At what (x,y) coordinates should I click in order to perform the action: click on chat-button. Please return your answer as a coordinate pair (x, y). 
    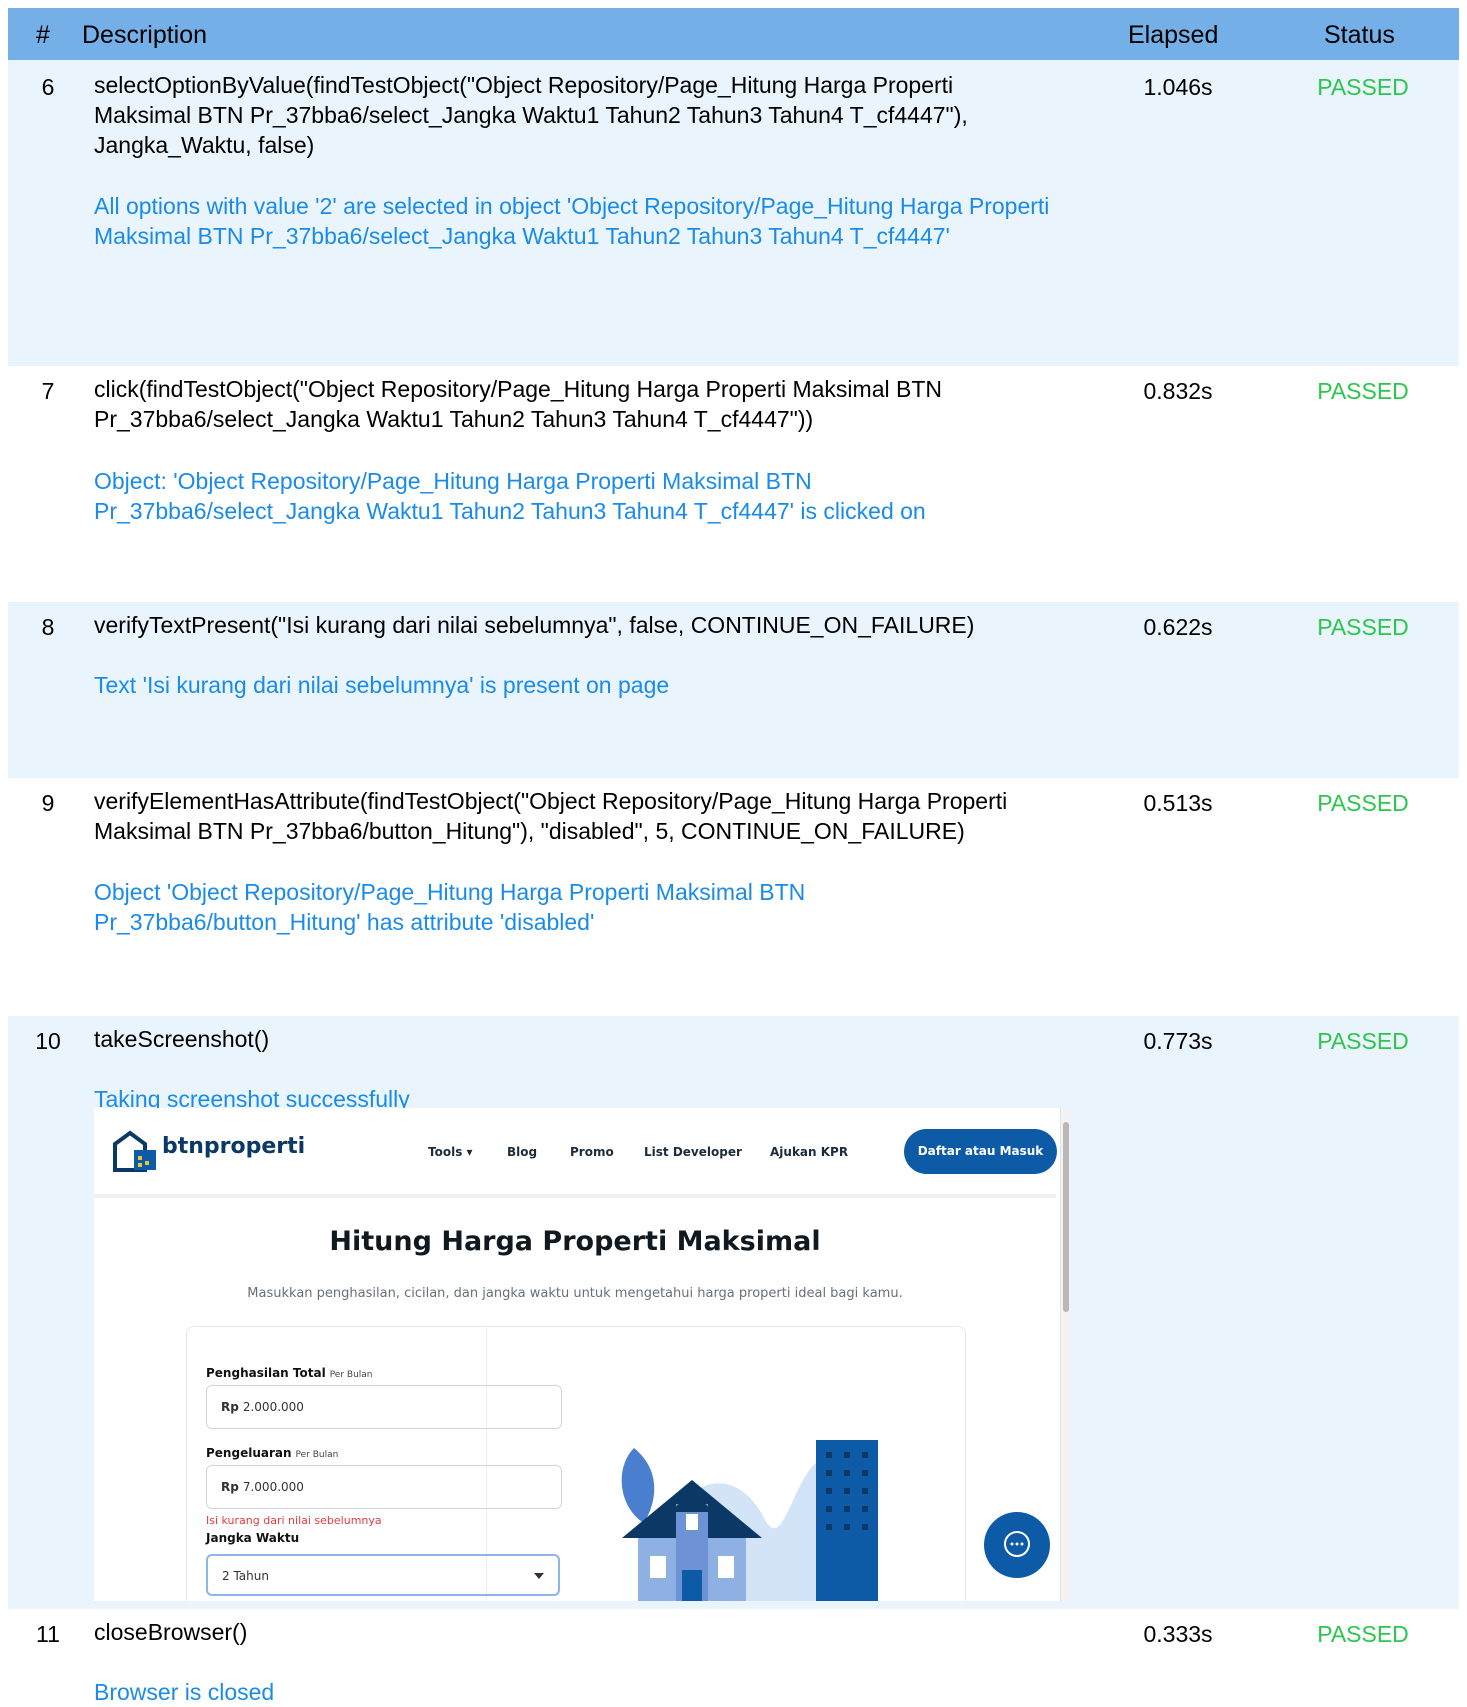
    Looking at the image, I should click on (1017, 1545).